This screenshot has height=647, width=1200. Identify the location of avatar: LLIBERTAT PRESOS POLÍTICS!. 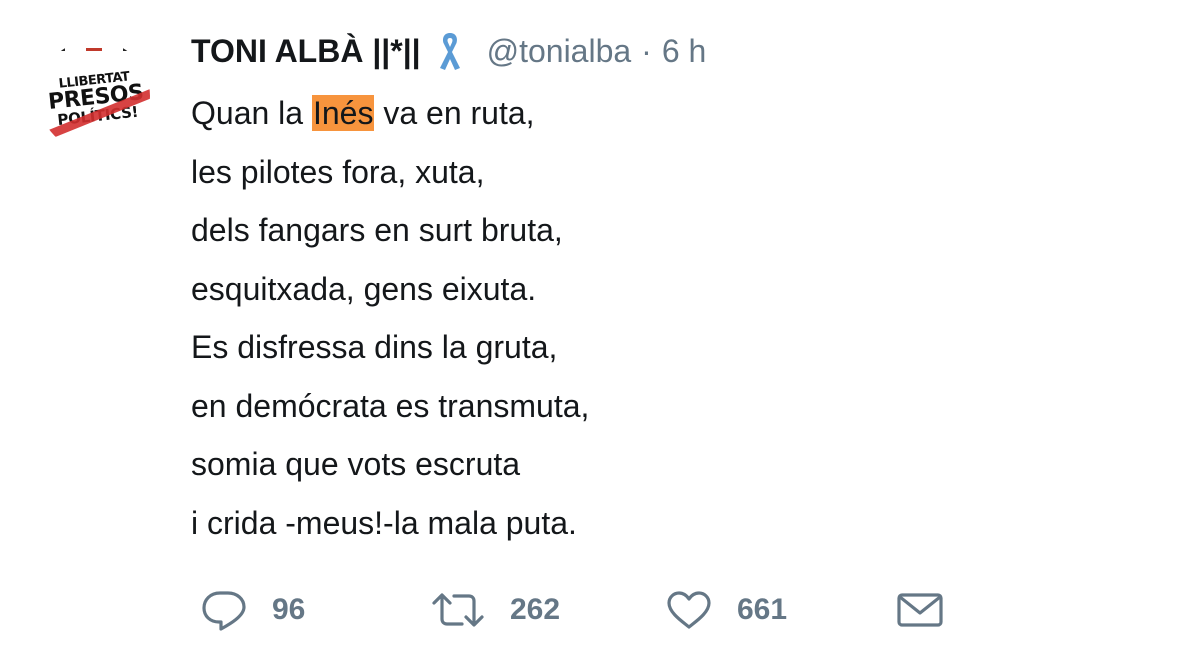
(94, 96).